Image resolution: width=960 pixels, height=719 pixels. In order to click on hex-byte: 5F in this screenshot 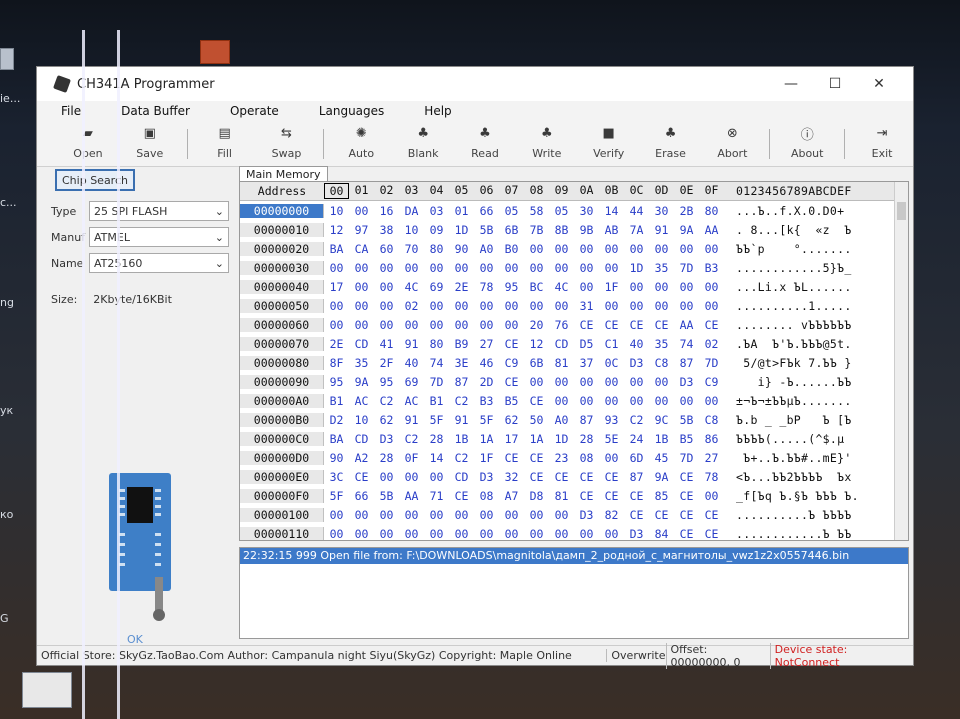, I will do `click(486, 420)`.